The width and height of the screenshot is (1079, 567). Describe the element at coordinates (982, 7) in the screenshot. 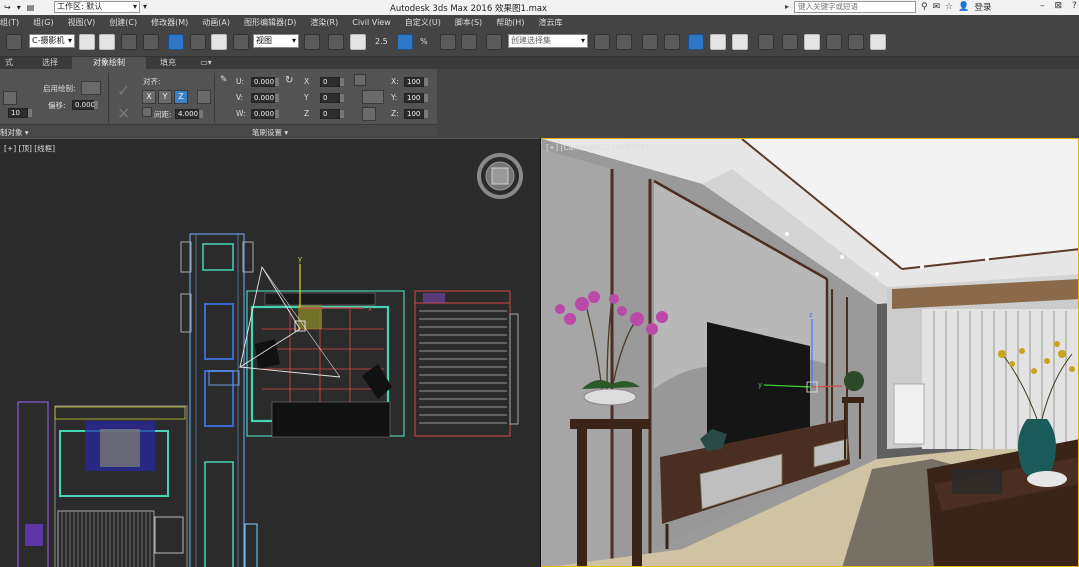

I see `login-link: 登录` at that location.